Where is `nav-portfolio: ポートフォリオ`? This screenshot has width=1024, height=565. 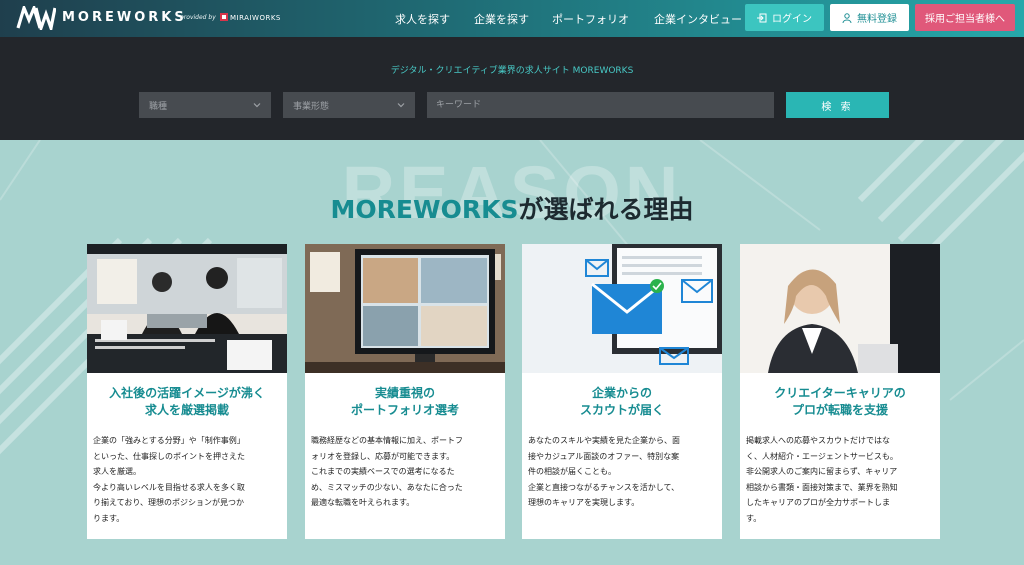 nav-portfolio: ポートフォリオ is located at coordinates (590, 19).